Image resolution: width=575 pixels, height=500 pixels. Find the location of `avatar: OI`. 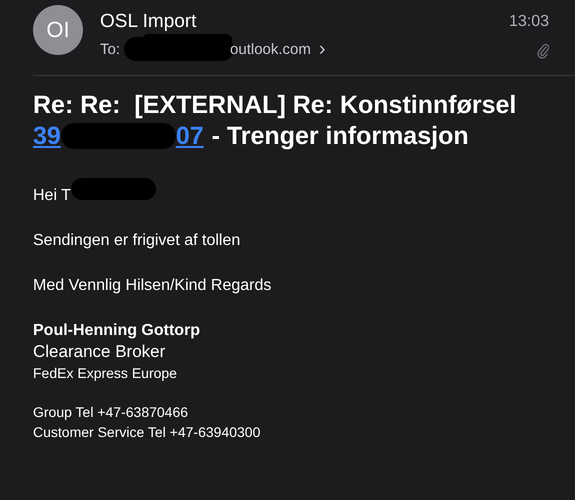

avatar: OI is located at coordinates (58, 30).